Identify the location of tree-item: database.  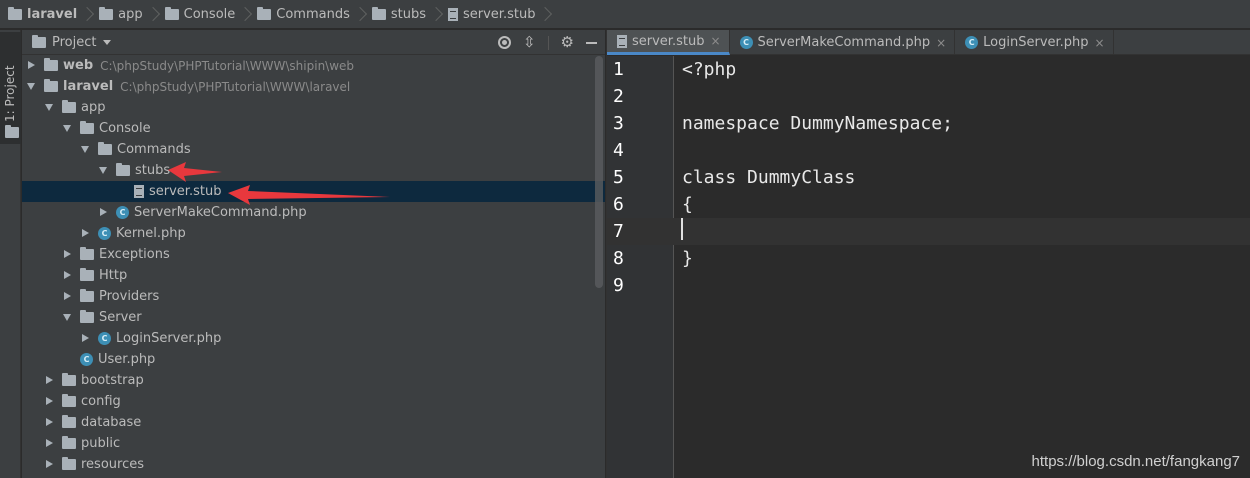
(313, 422).